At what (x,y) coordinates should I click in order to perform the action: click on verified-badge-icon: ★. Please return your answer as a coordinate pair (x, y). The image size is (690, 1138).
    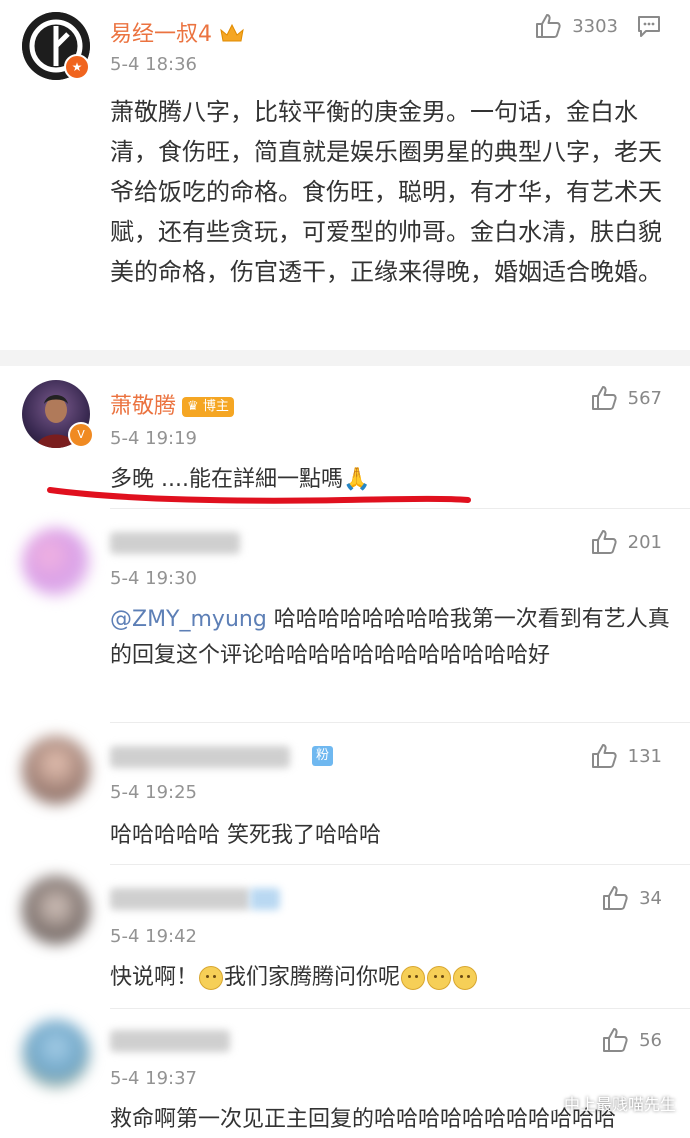
    Looking at the image, I should click on (77, 67).